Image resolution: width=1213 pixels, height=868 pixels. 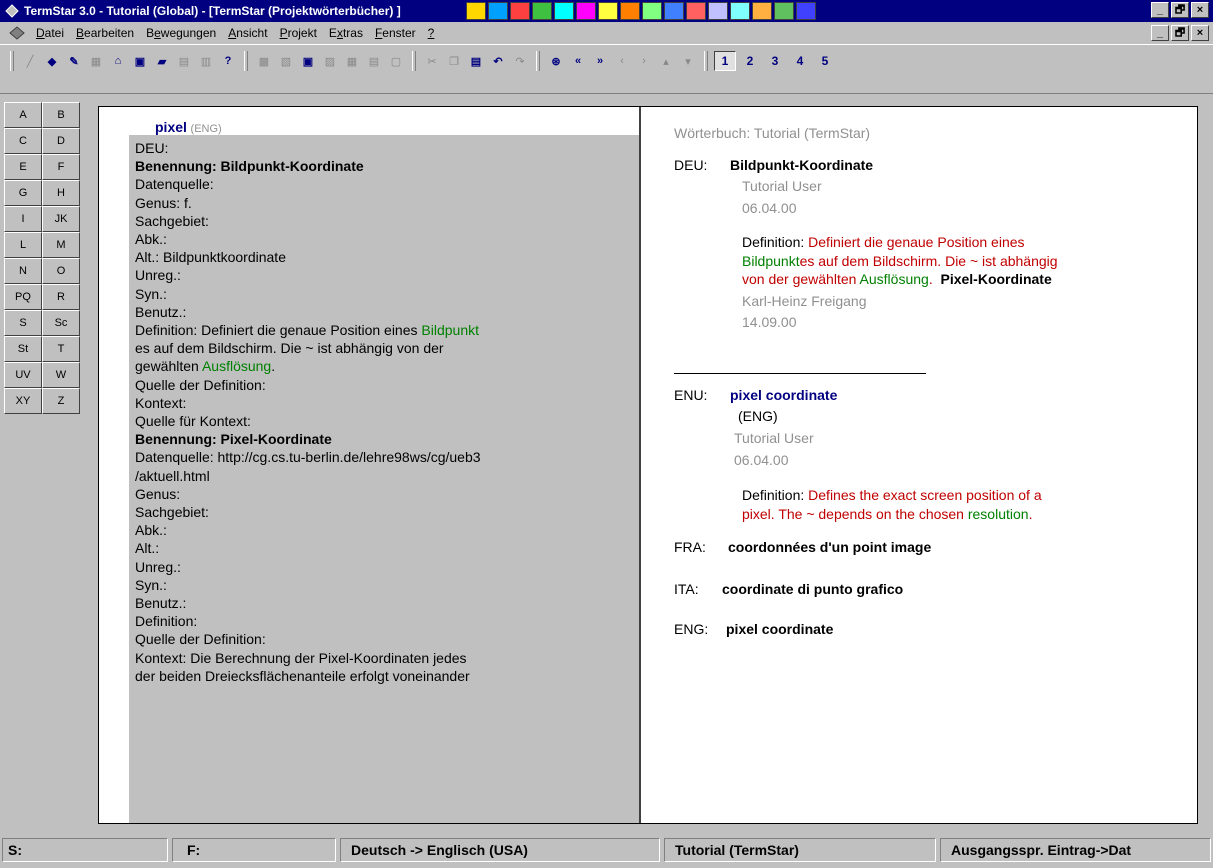 What do you see at coordinates (184, 61) in the screenshot?
I see `import-icon: ▤` at bounding box center [184, 61].